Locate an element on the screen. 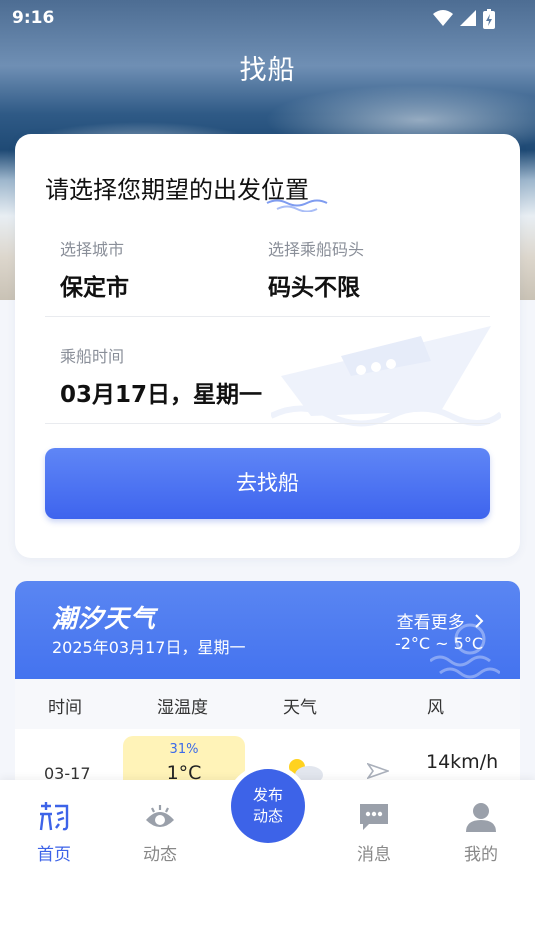 The height and width of the screenshot is (951, 535). weather-column-headers: 时间 湿温度 天气 风 is located at coordinates (267, 704).